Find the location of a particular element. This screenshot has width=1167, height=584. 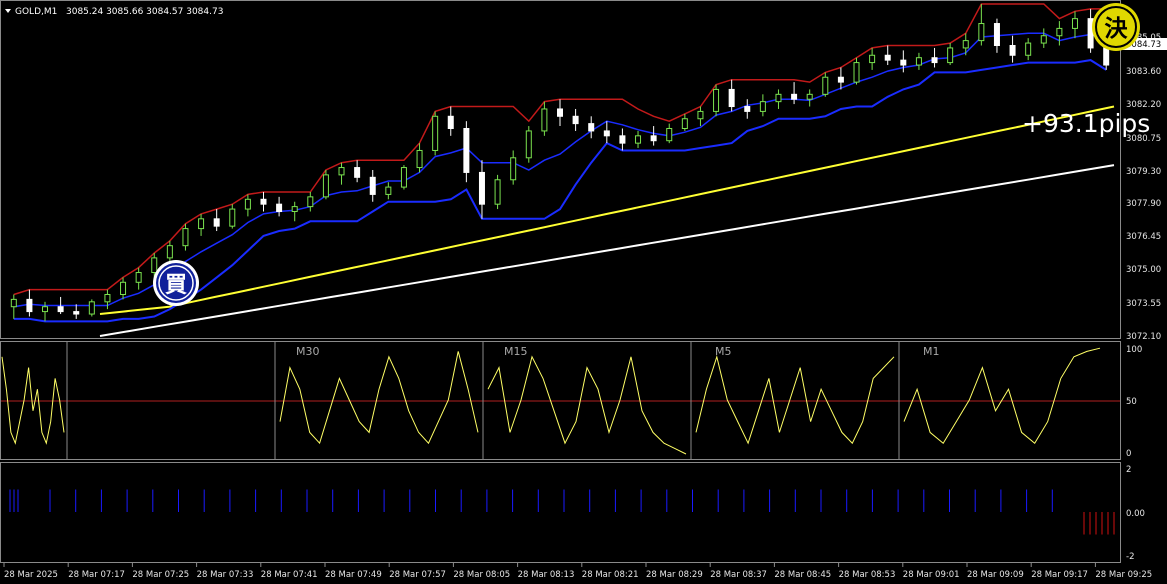

pane-label-m1: M1 is located at coordinates (931, 351).